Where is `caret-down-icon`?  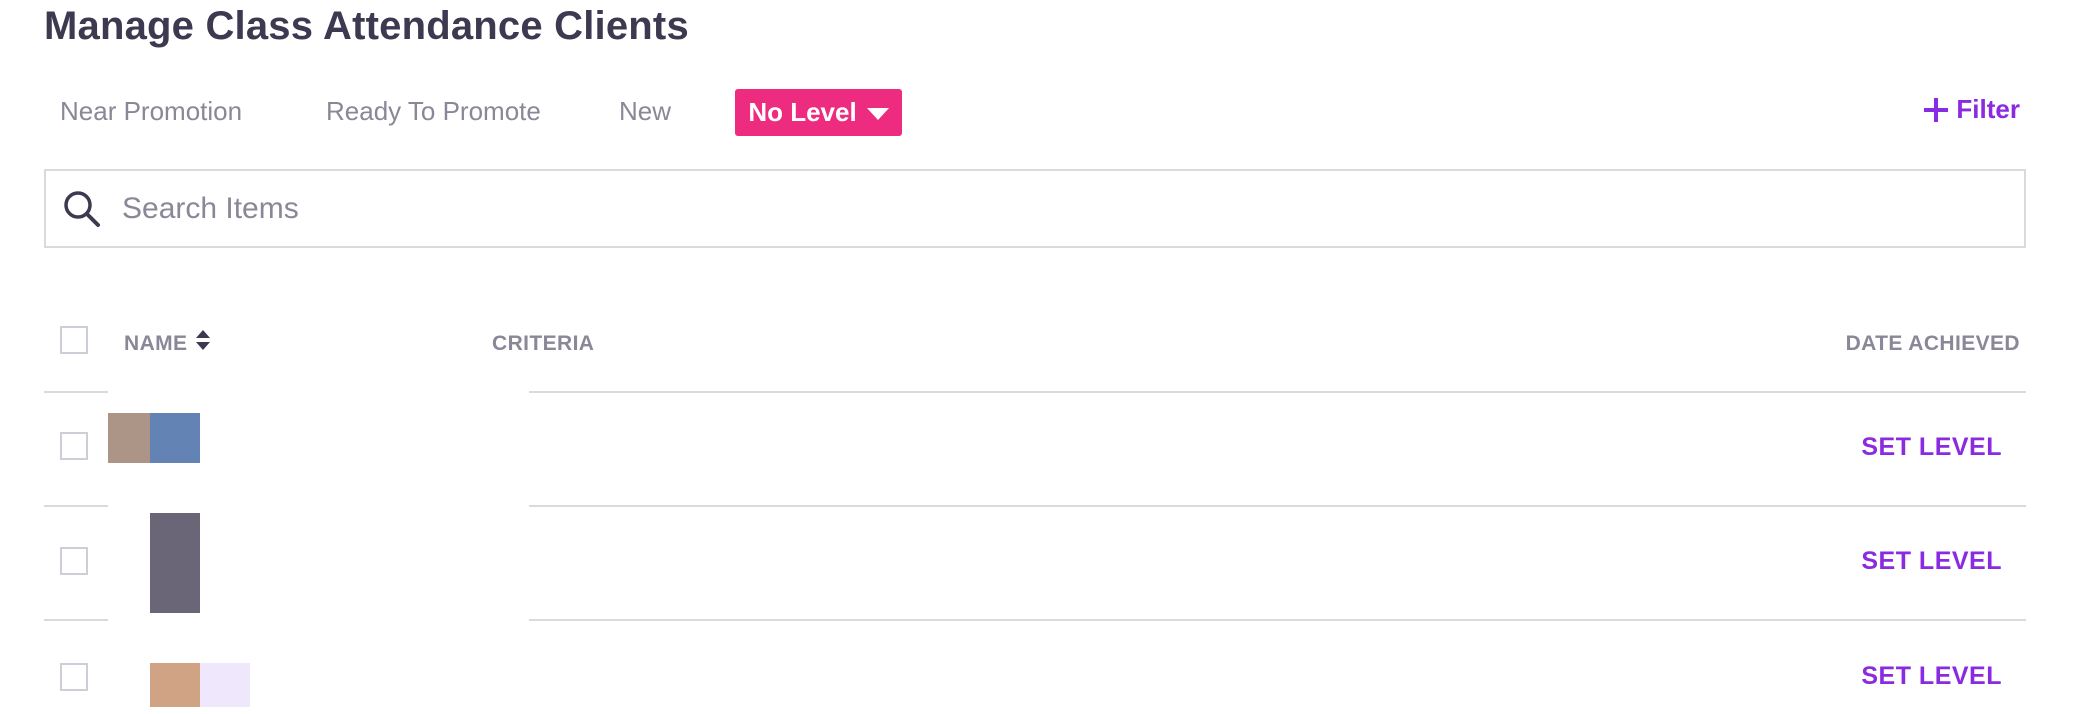
caret-down-icon is located at coordinates (877, 114).